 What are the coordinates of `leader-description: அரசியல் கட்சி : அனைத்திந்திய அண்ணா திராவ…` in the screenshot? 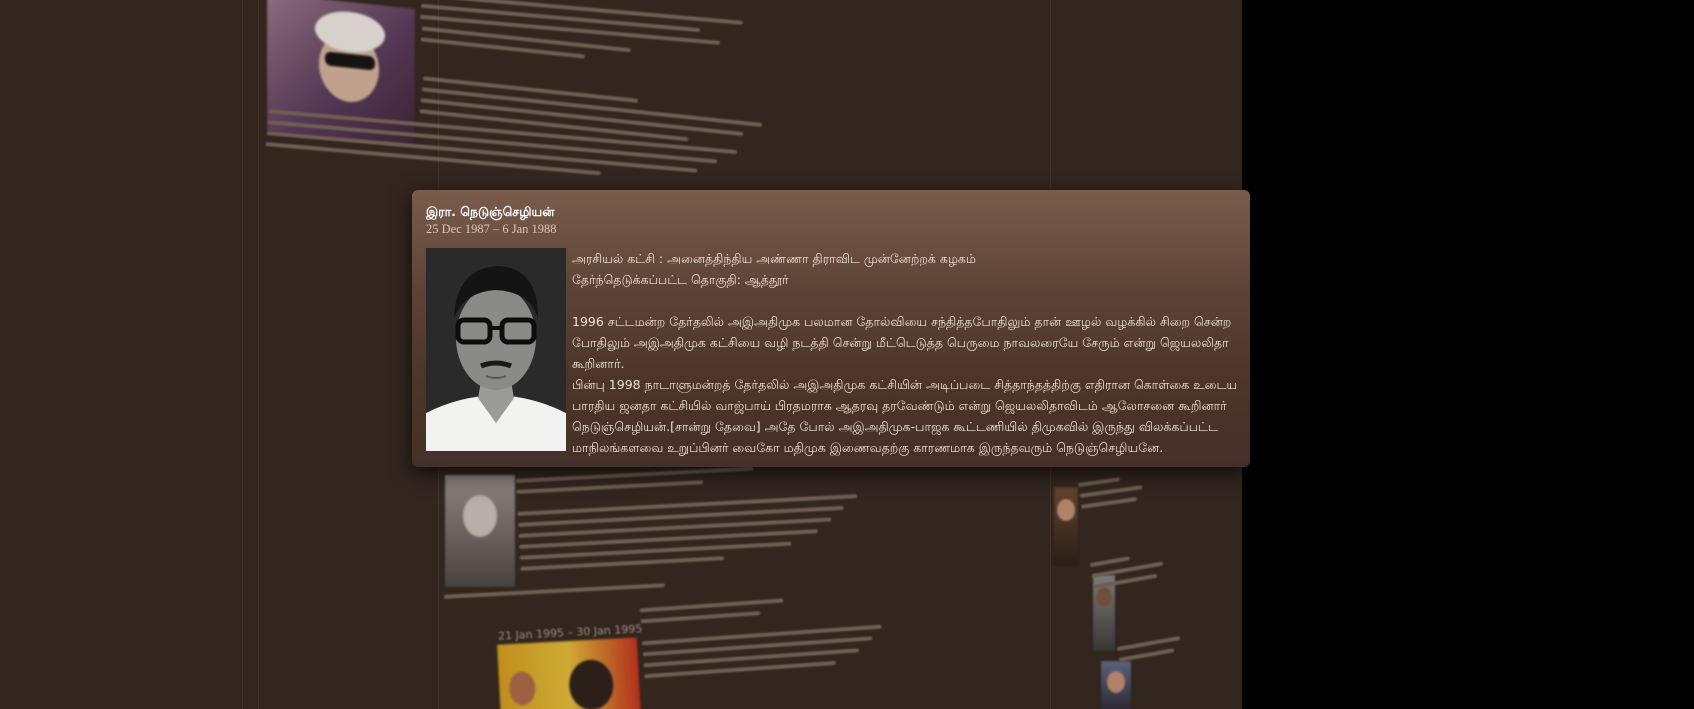 It's located at (907, 353).